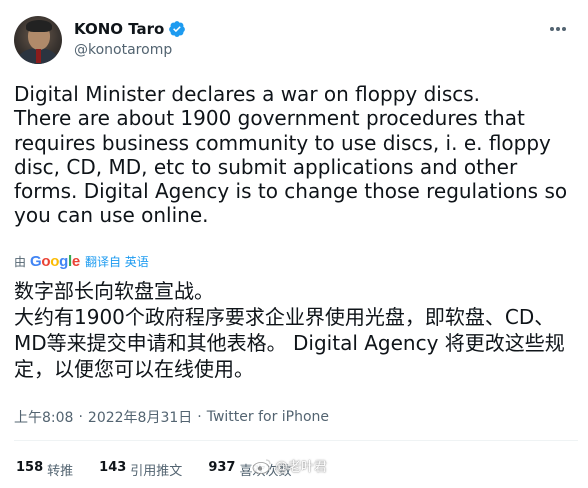 This screenshot has width=588, height=488. What do you see at coordinates (44, 469) in the screenshot?
I see `retweets-stat: 158 转推` at bounding box center [44, 469].